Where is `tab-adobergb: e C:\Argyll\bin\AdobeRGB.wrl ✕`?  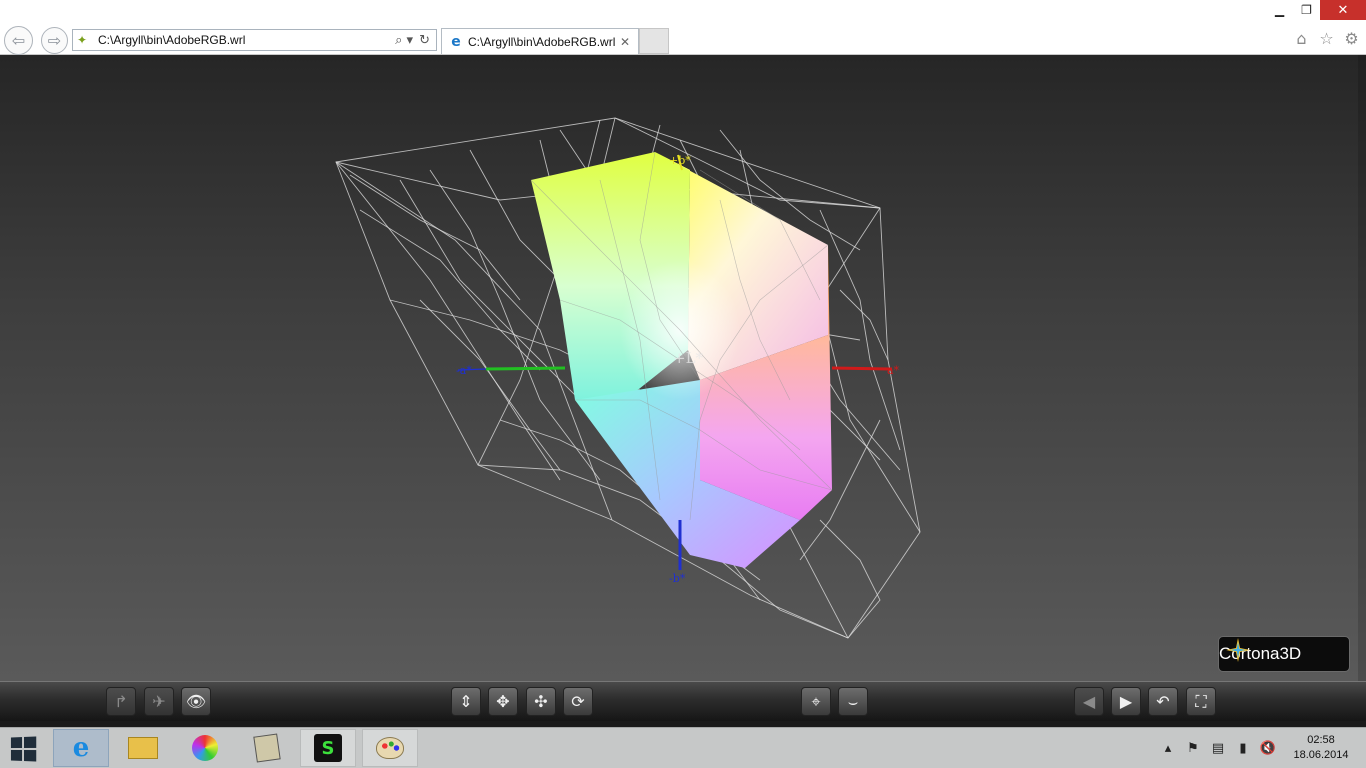
tab-adobergb: e C:\Argyll\bin\AdobeRGB.wrl ✕ is located at coordinates (540, 41).